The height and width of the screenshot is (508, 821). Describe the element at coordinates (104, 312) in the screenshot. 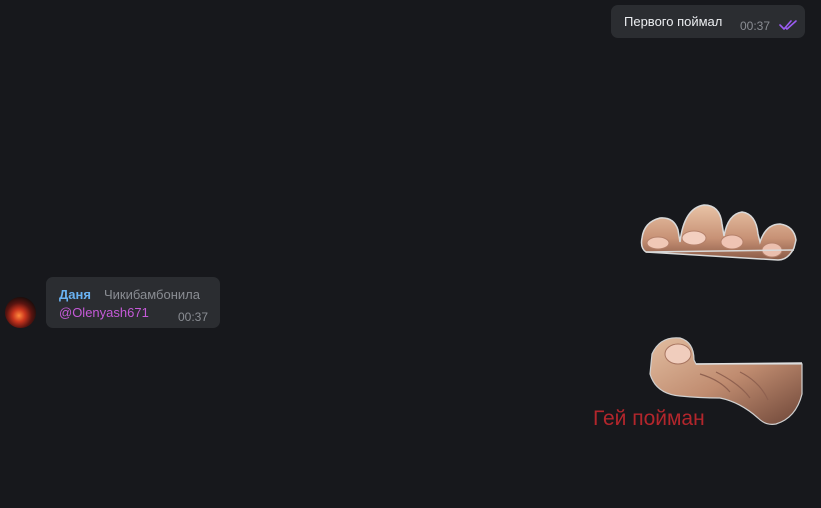

I see `mention-link: @Olenyash671` at that location.